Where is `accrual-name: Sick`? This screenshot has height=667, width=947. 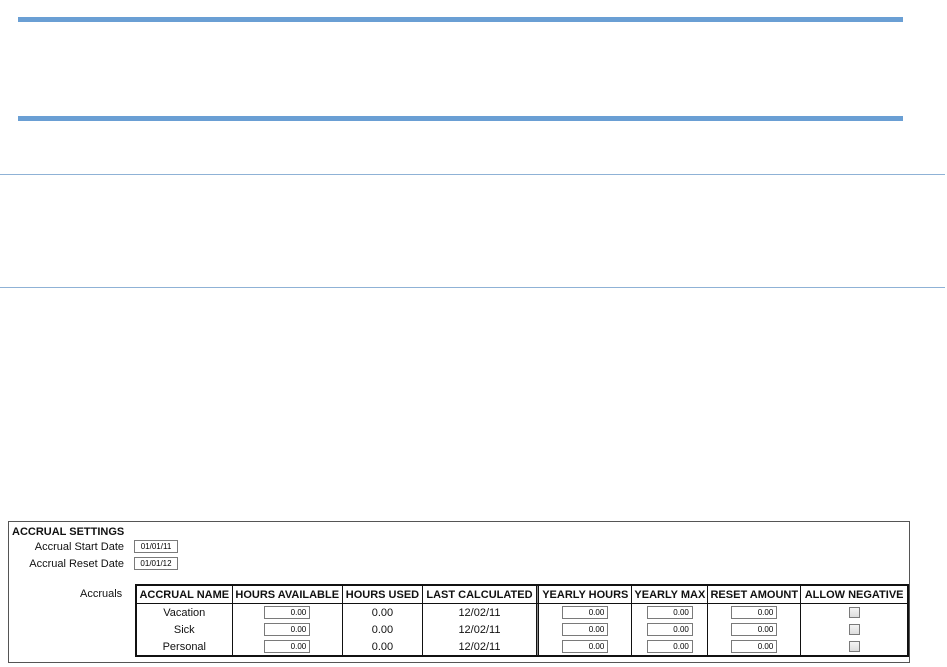
accrual-name: Sick is located at coordinates (184, 629).